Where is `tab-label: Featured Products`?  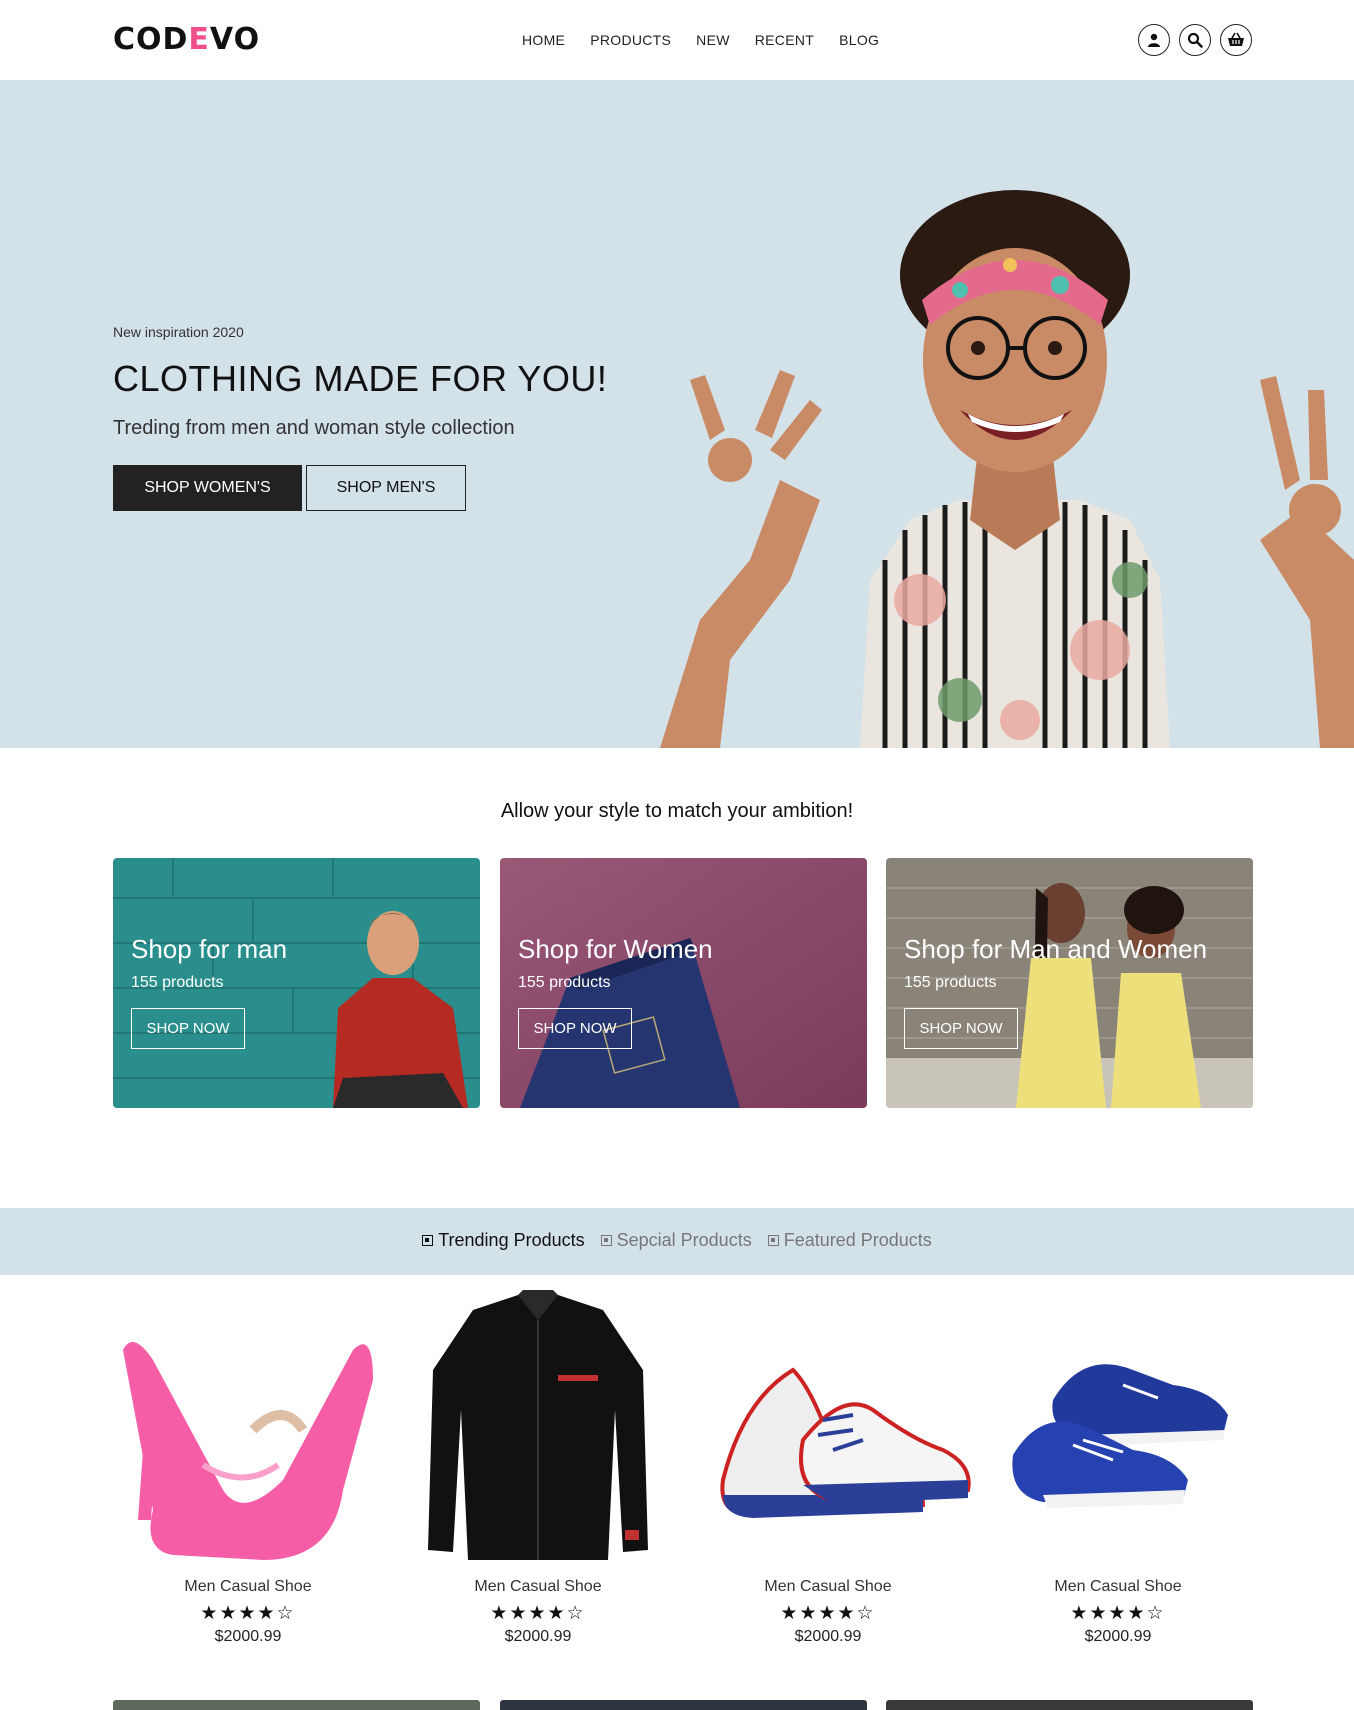 tab-label: Featured Products is located at coordinates (857, 1240).